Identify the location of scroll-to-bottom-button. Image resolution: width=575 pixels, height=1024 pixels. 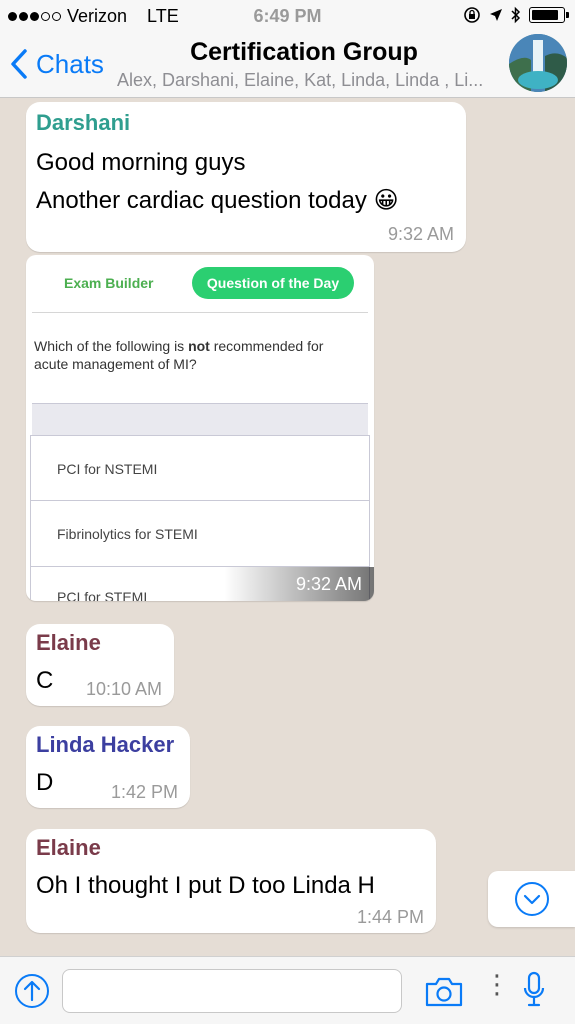
(531, 899).